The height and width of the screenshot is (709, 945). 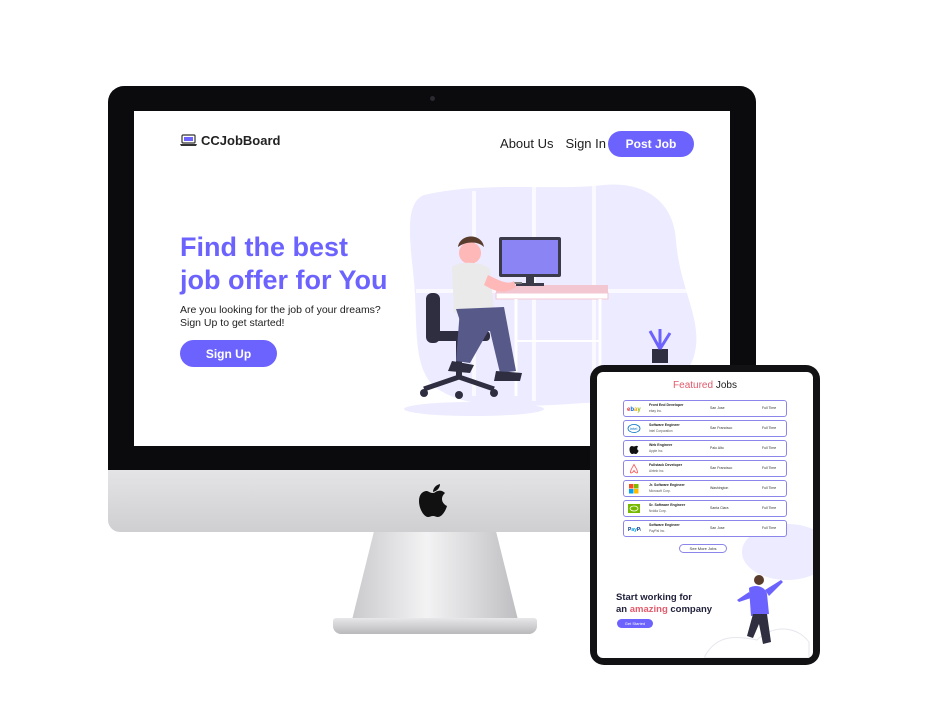 What do you see at coordinates (661, 430) in the screenshot?
I see `job-company: Intel Corporation` at bounding box center [661, 430].